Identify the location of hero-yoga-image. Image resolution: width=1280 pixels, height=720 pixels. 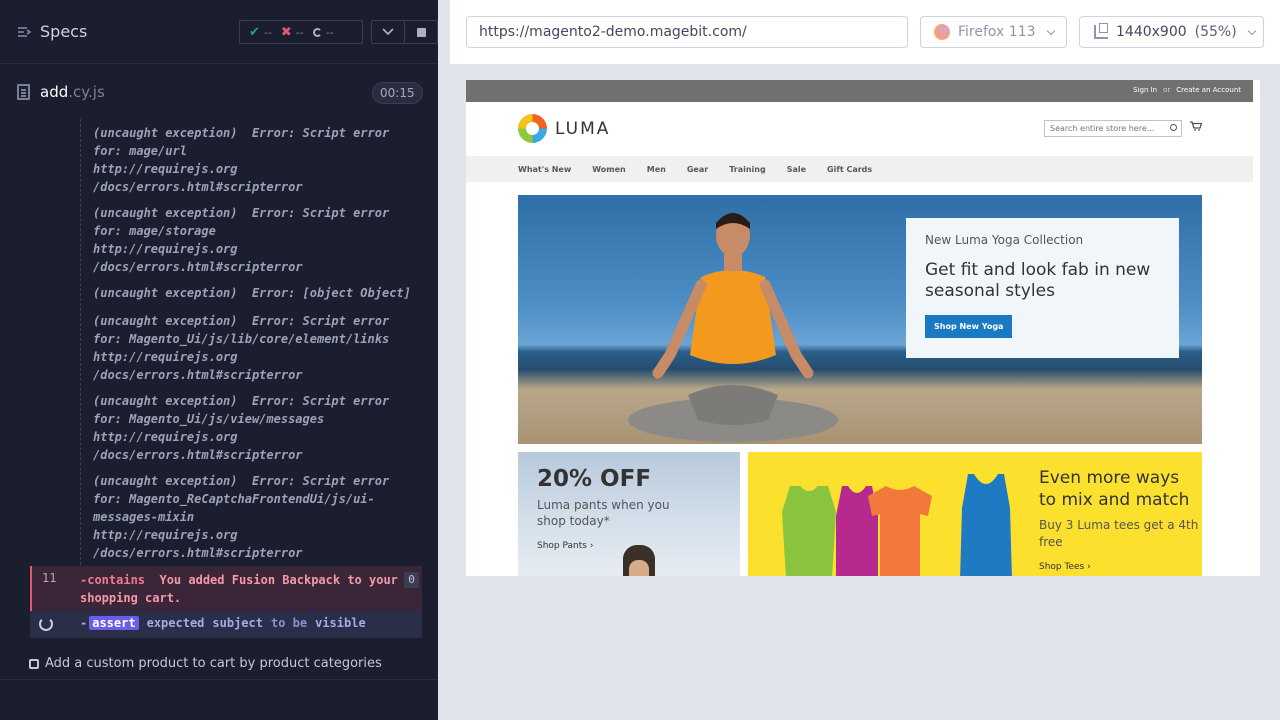
(733, 327).